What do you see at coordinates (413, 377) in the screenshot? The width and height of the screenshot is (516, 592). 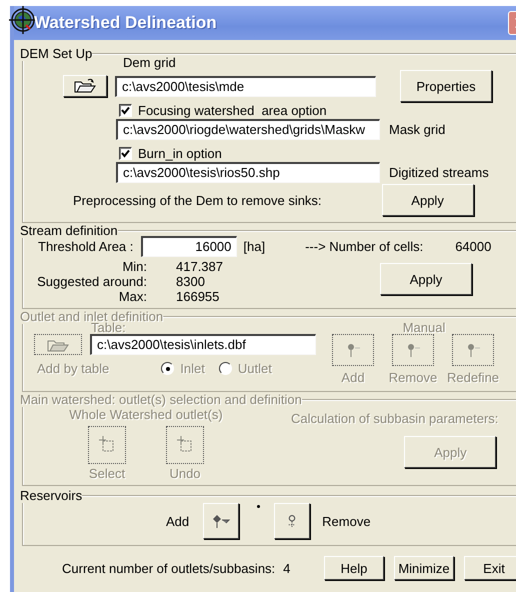 I see `tool-label: Remove` at bounding box center [413, 377].